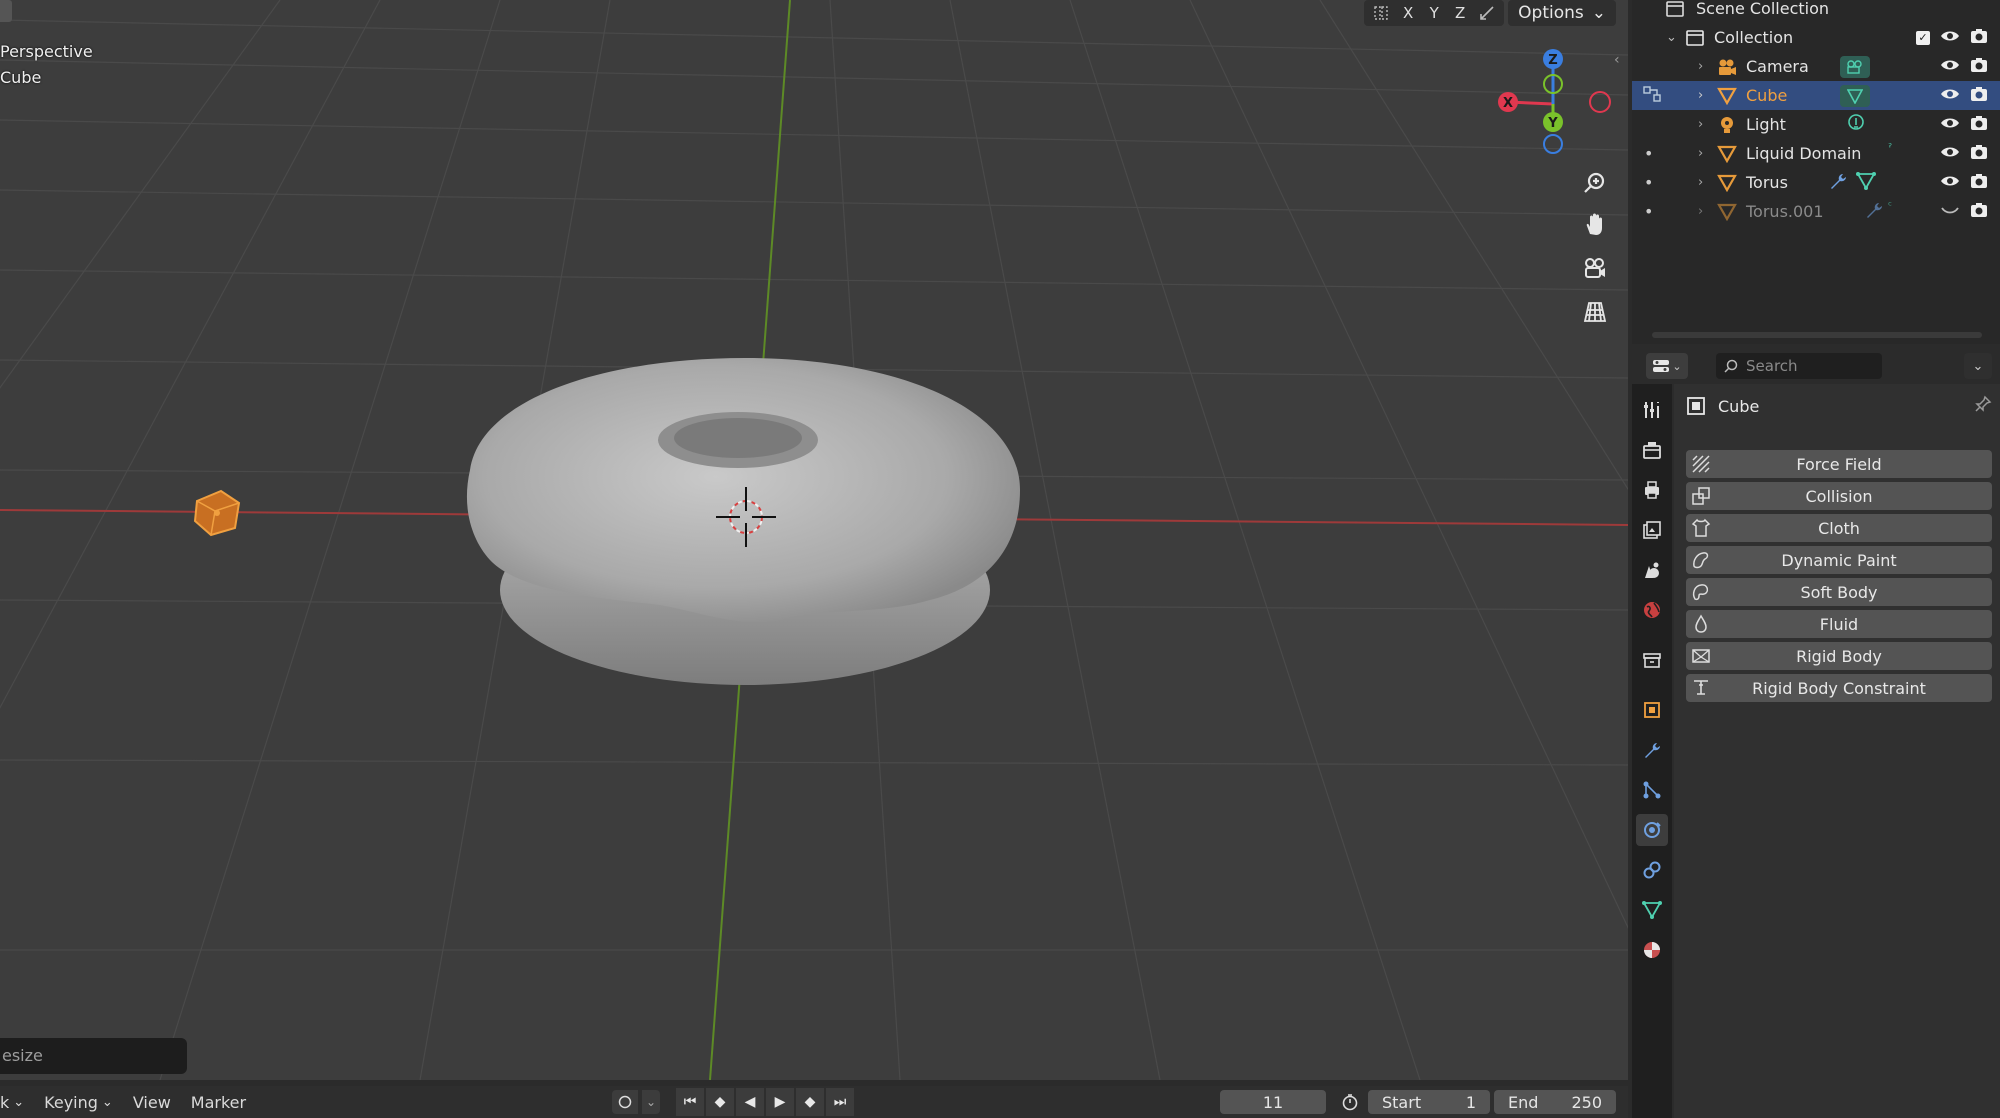 The width and height of the screenshot is (2000, 1118). Describe the element at coordinates (1595, 225) in the screenshot. I see `pan-hand-icon` at that location.